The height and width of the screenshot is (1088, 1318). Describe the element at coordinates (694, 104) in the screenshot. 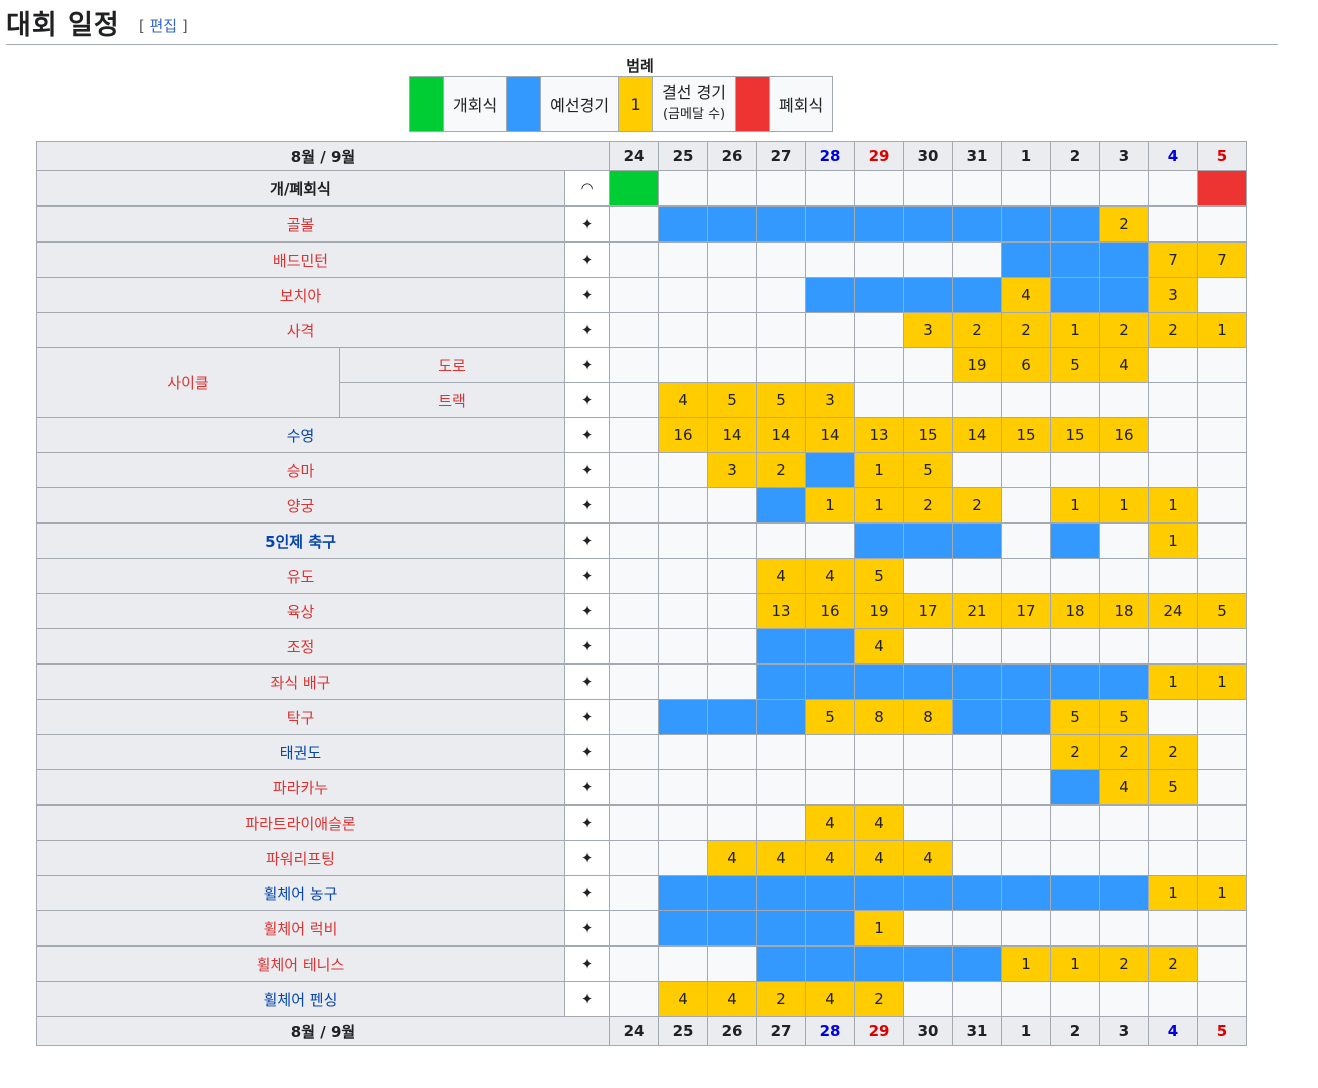

I see `legend-final-label: 결선 경기 (금메달 수)` at that location.